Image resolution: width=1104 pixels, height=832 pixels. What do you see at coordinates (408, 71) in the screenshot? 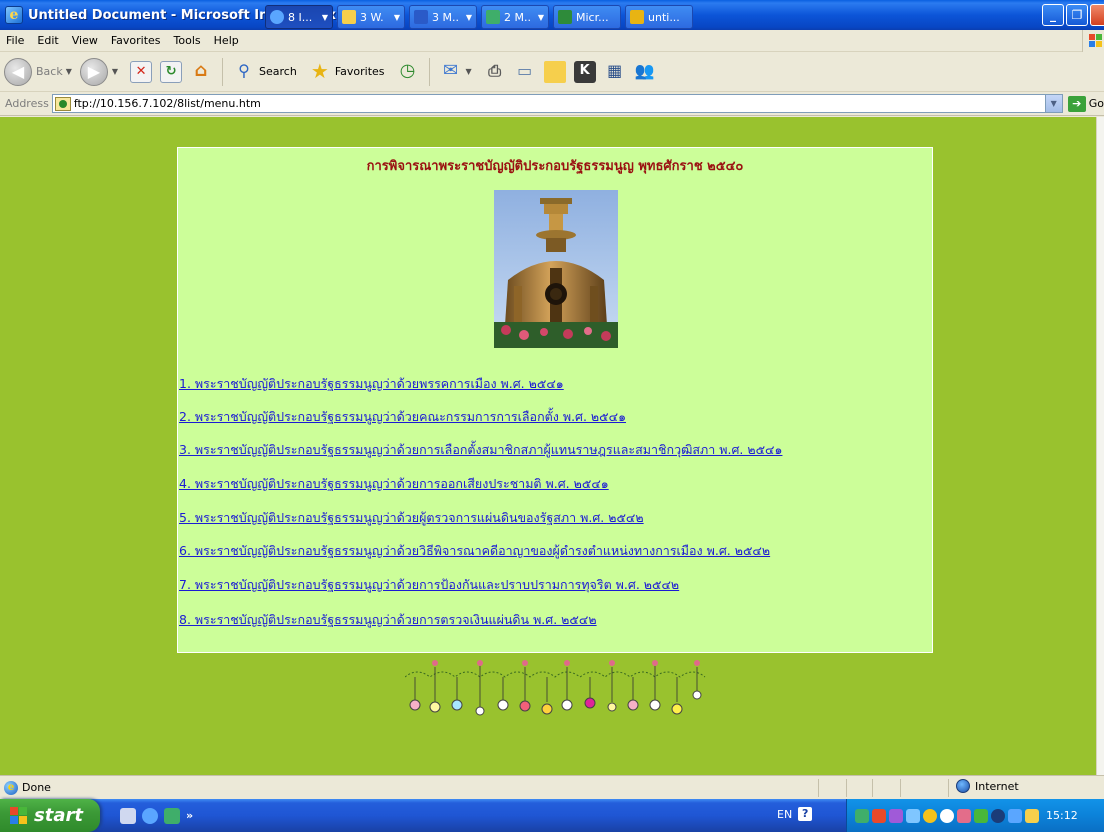
I see `history-icon: ◷` at bounding box center [408, 71].